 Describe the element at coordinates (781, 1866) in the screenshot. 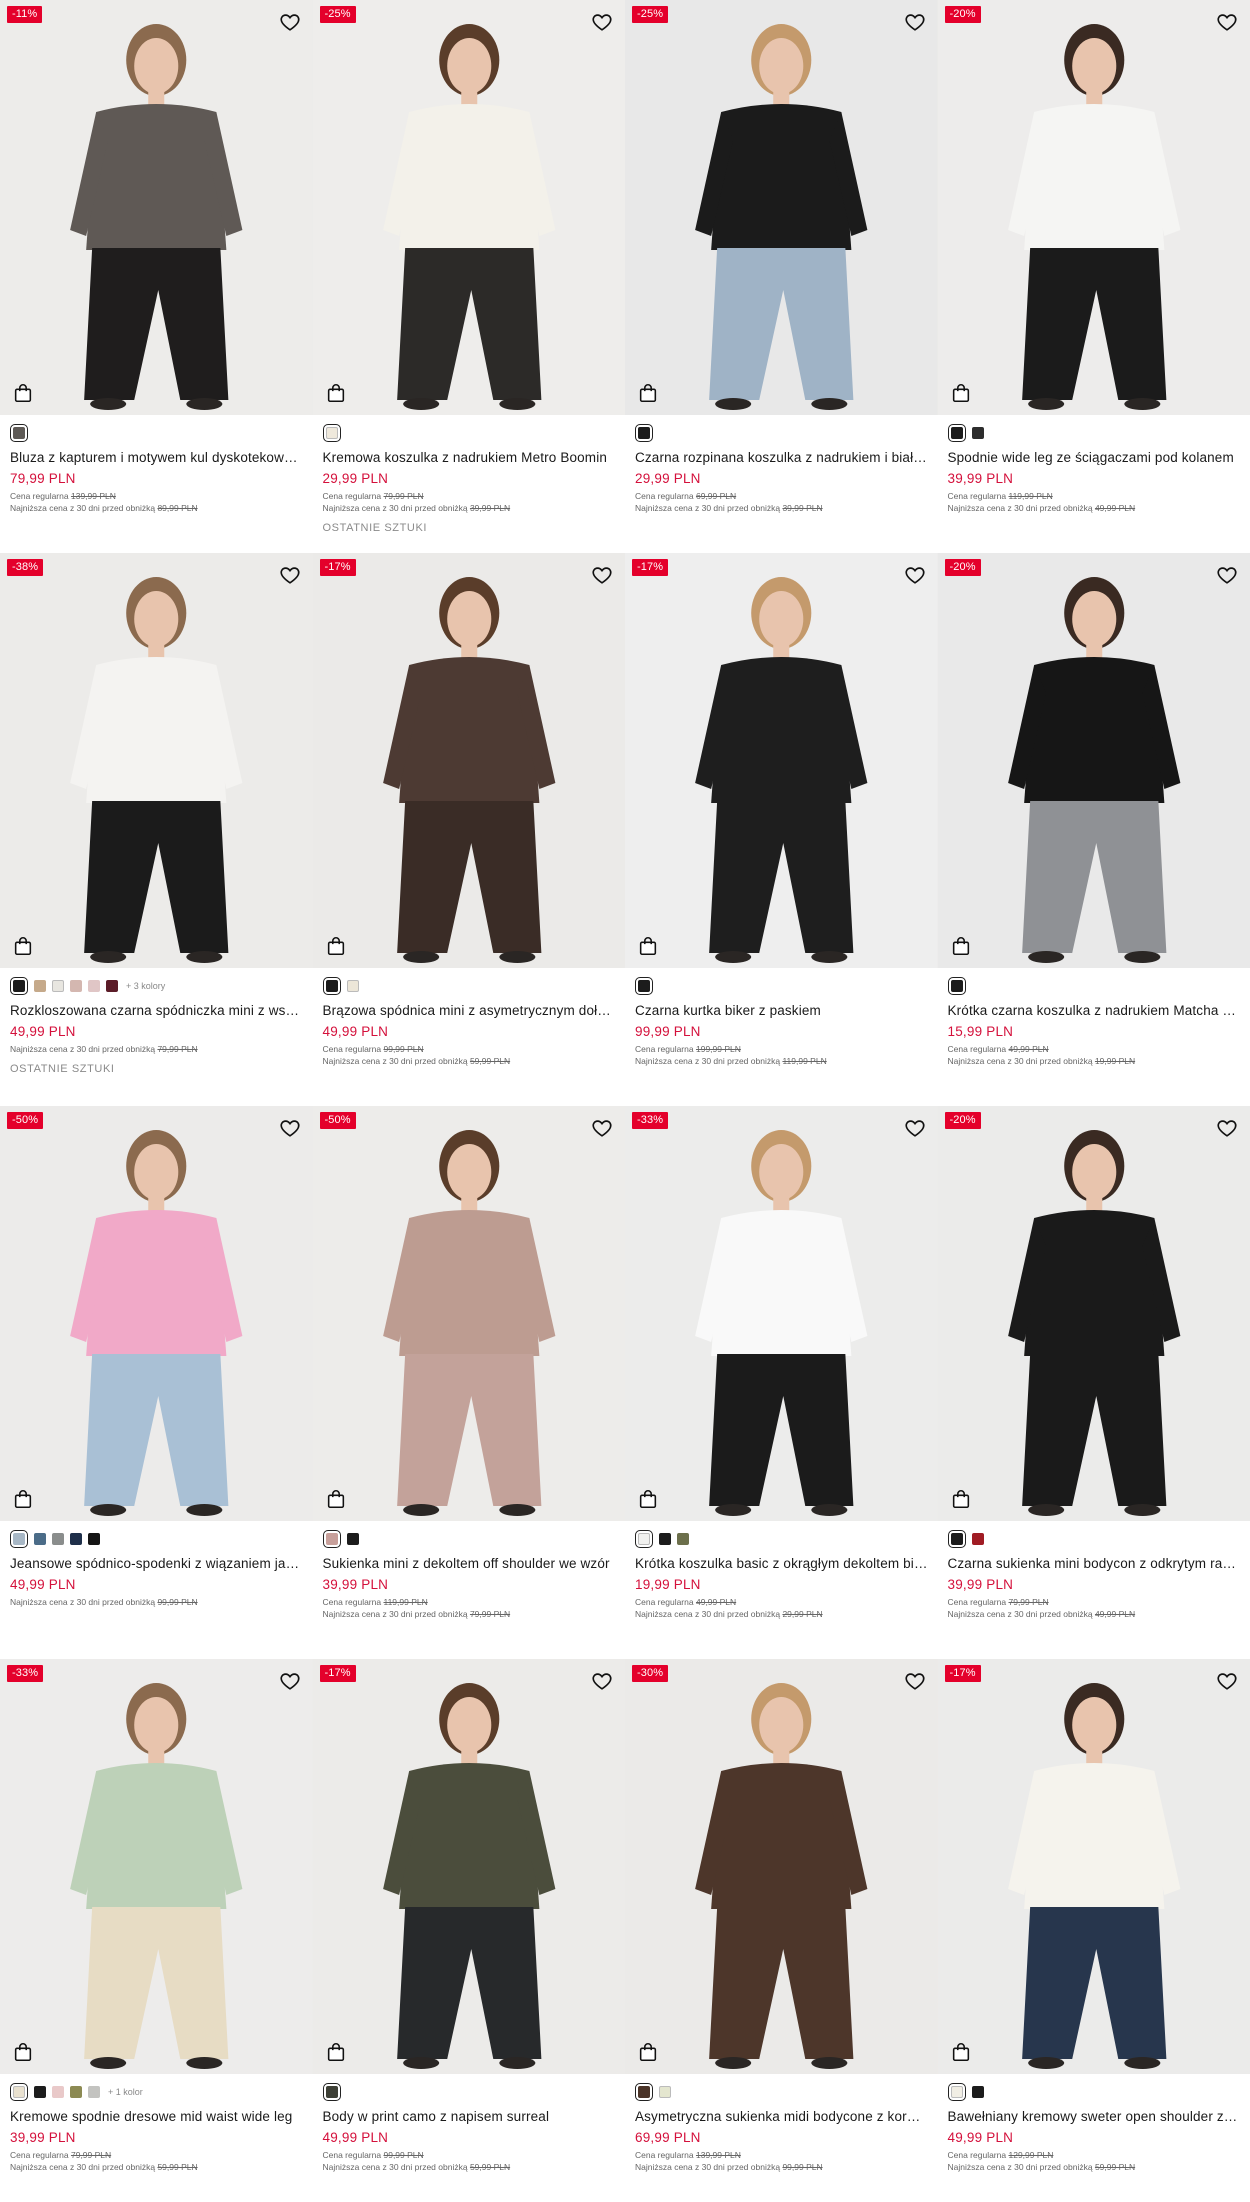

I see `product-image: -30%` at that location.